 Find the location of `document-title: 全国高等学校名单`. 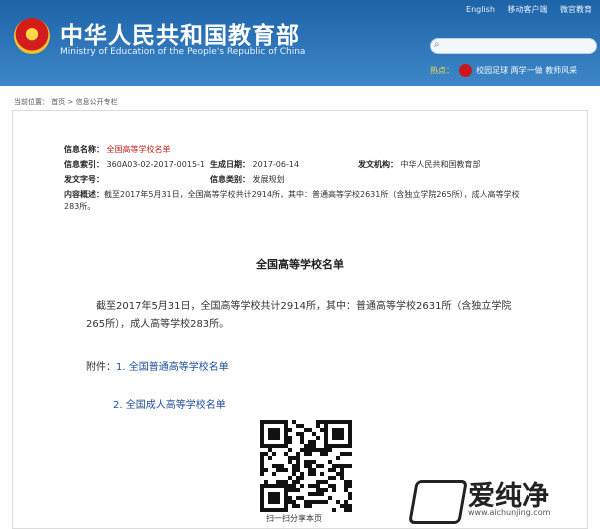

document-title: 全国高等学校名单 is located at coordinates (300, 264).